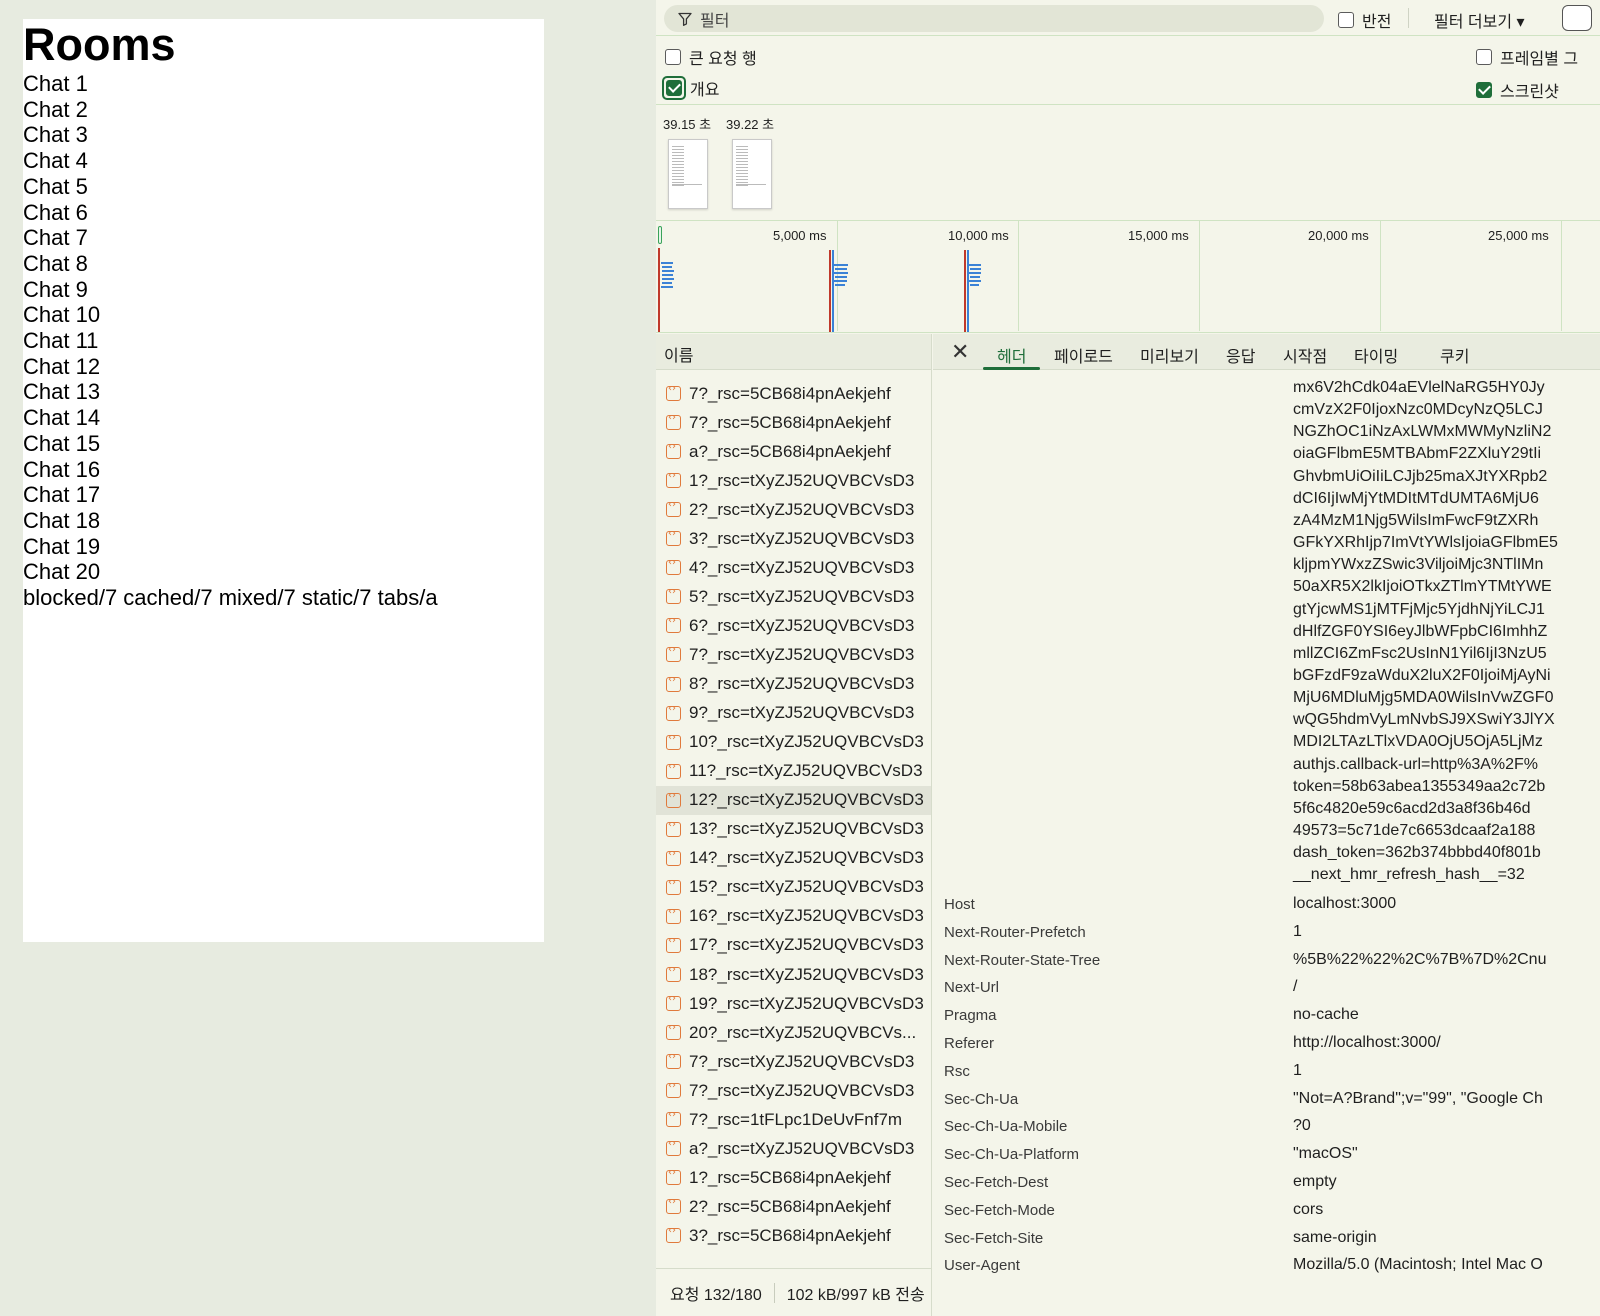 The width and height of the screenshot is (1600, 1316). I want to click on chat-link: Chat 4, so click(283, 161).